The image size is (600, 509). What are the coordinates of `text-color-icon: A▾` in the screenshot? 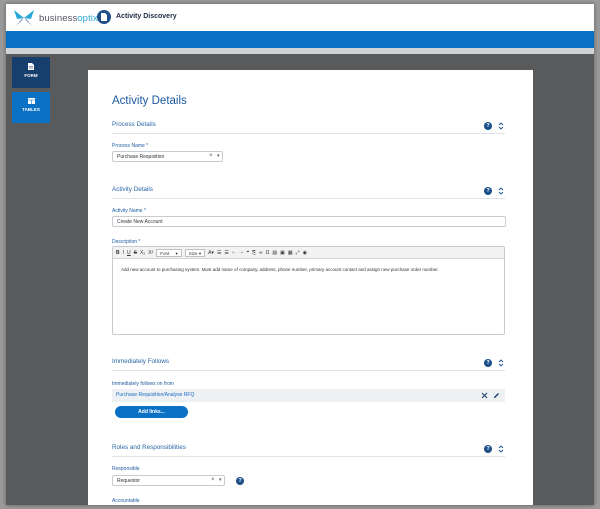 It's located at (211, 253).